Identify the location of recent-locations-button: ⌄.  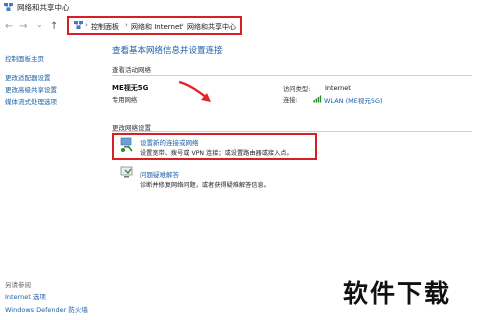
(39, 25).